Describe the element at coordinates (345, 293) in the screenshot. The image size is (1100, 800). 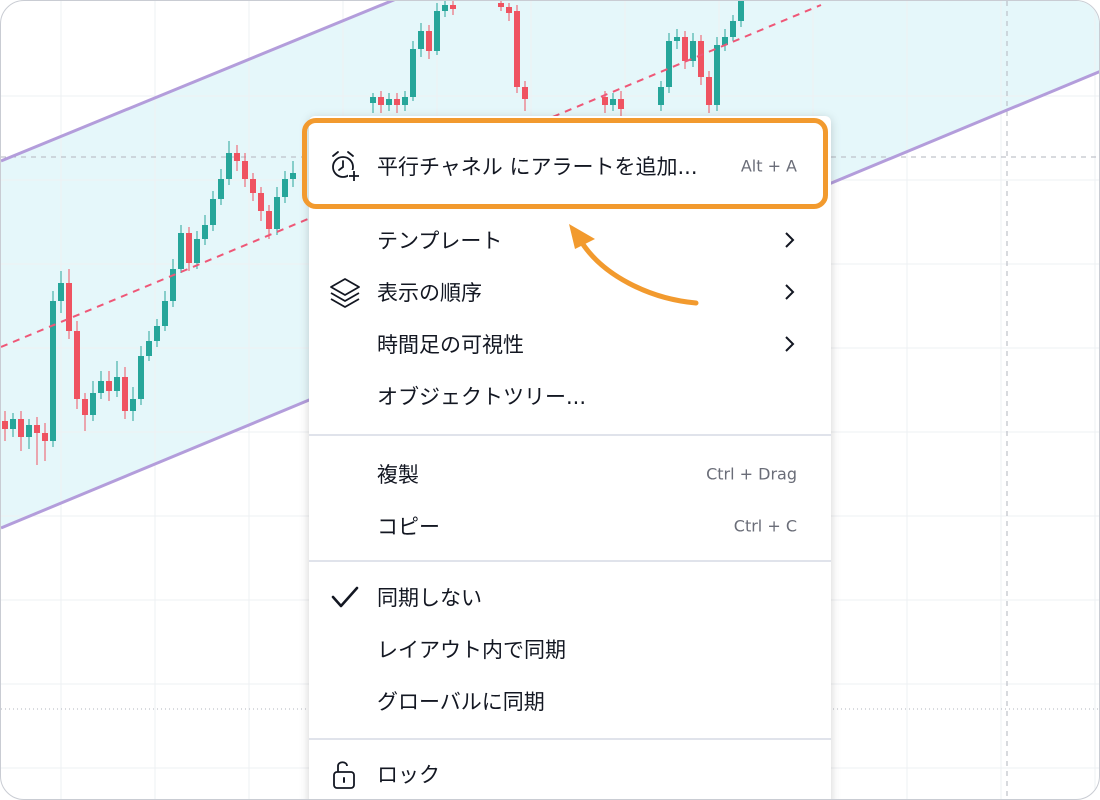
I see `layers-icon` at that location.